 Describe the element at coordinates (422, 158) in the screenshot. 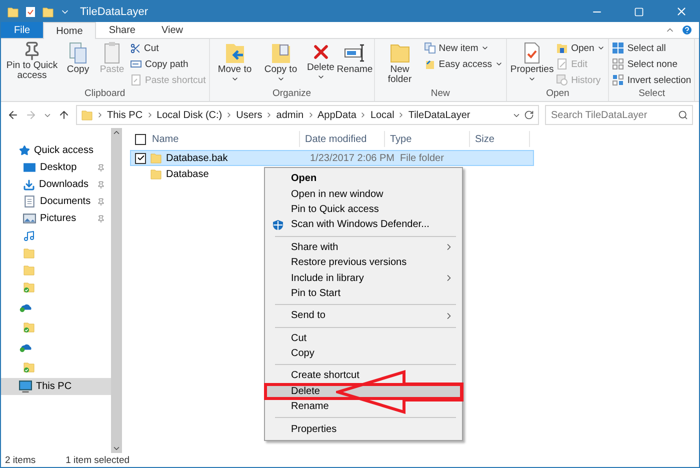

I see `type-cell-text: File folder` at that location.